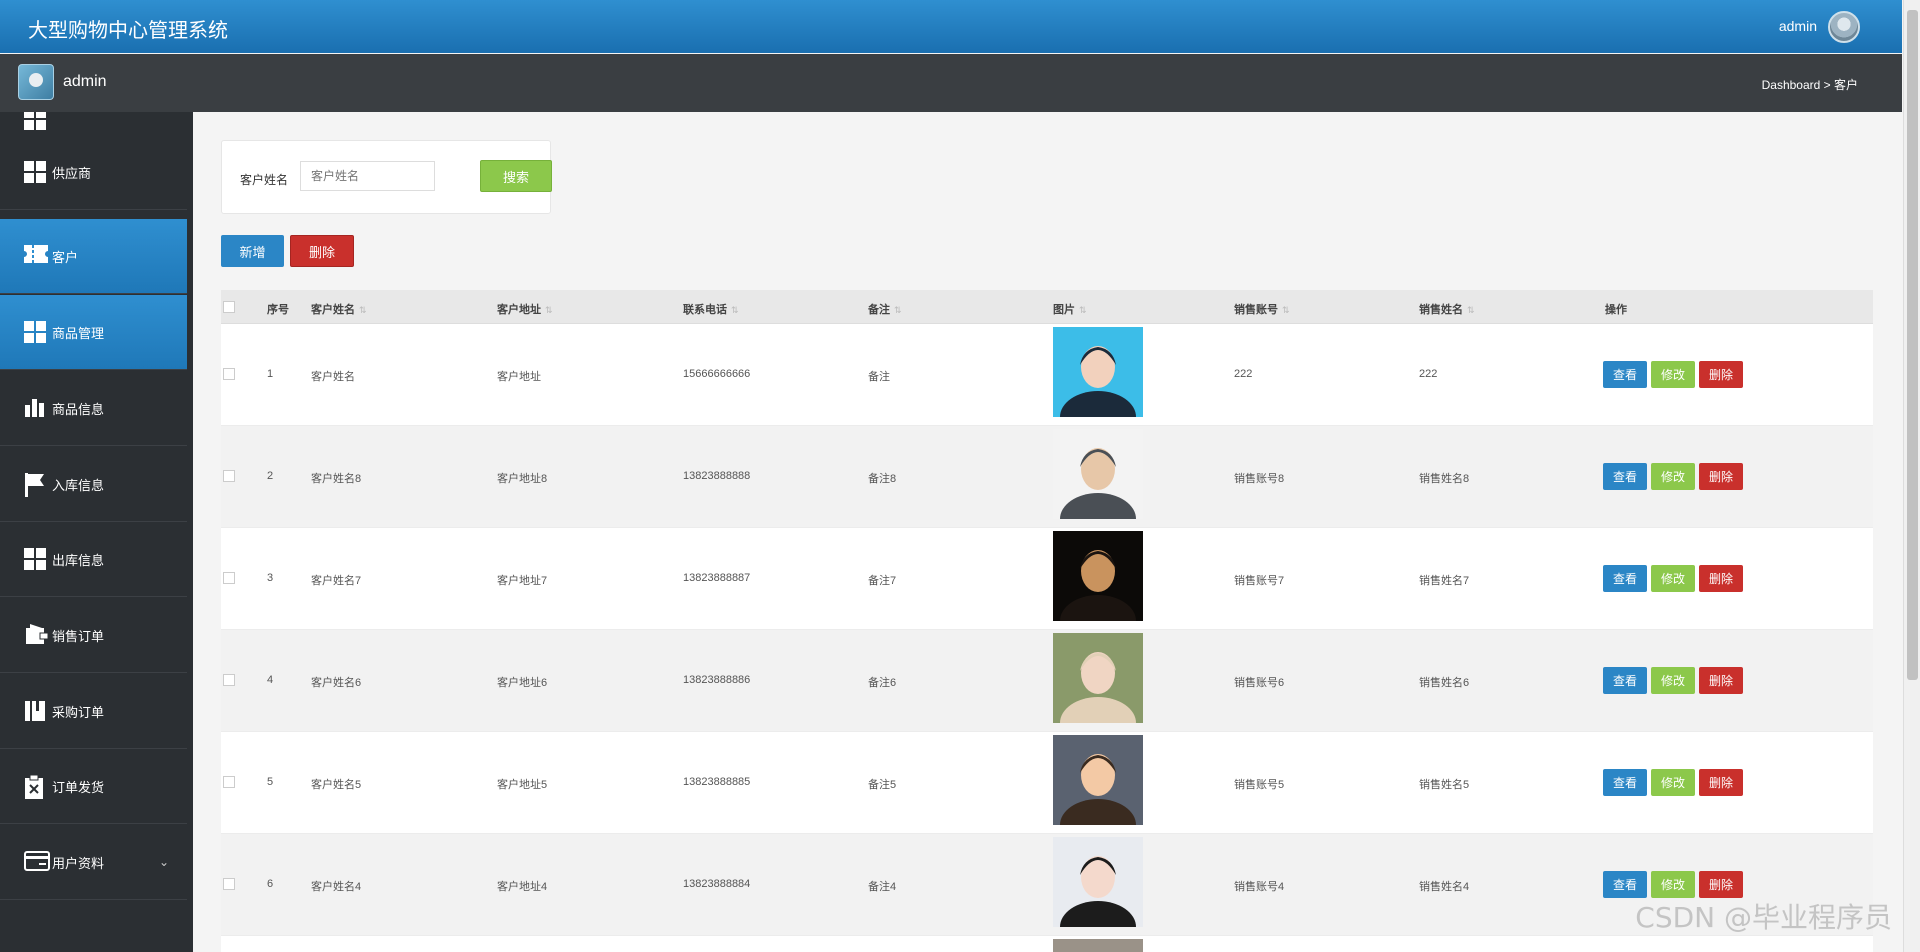 This screenshot has height=952, width=1920. Describe the element at coordinates (1070, 309) in the screenshot. I see `col-header-image: 图片 ⇅` at that location.